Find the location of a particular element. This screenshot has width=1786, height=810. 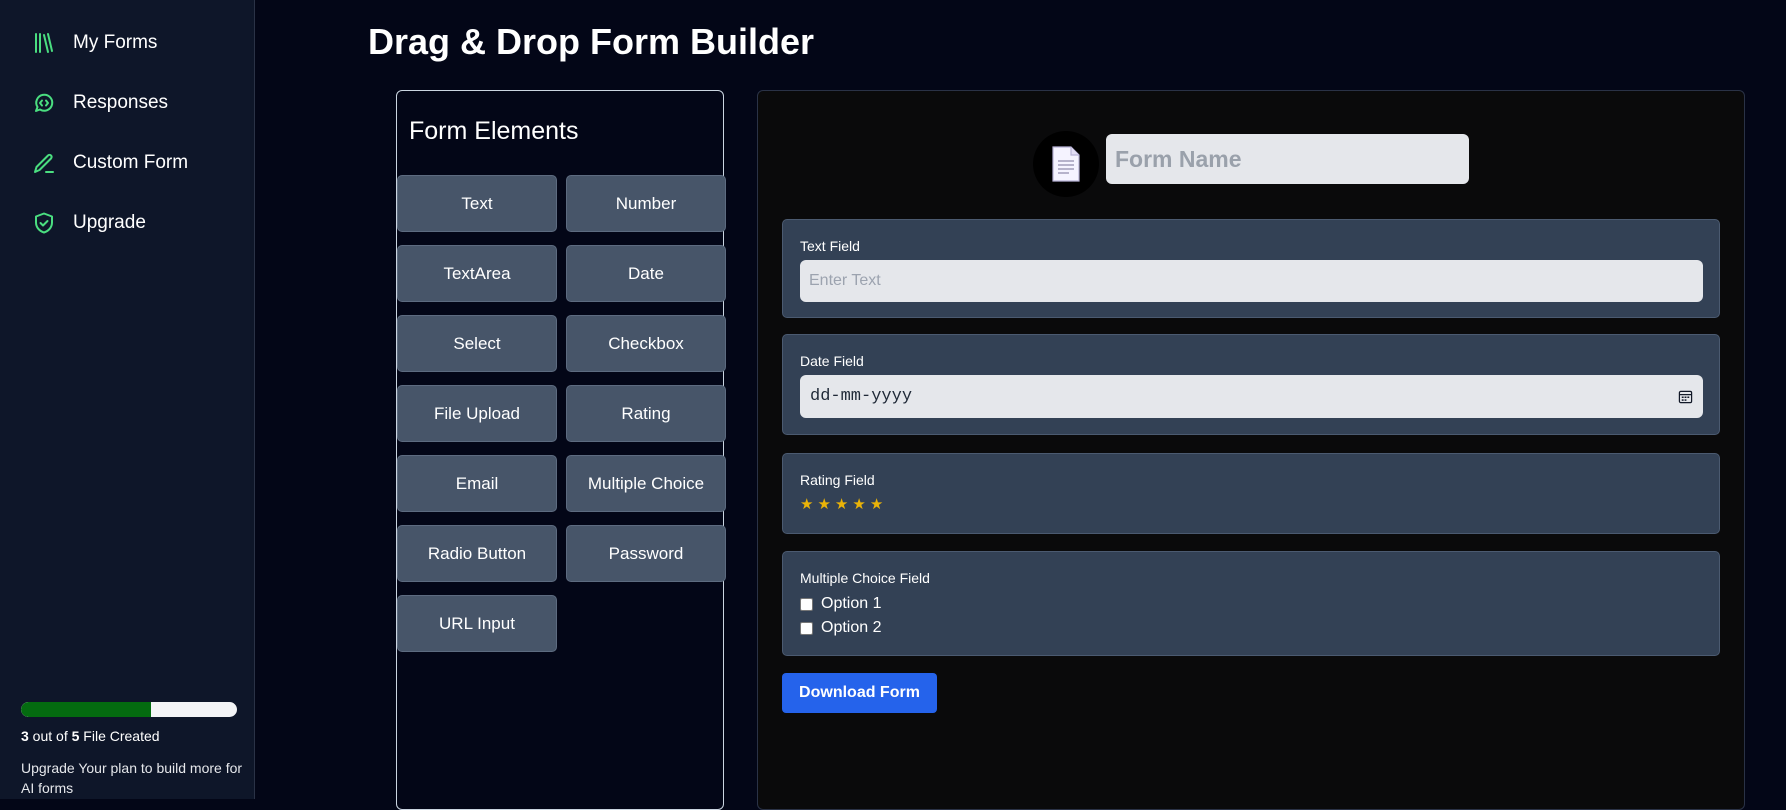

element-textarea-button: TextArea is located at coordinates (477, 273).